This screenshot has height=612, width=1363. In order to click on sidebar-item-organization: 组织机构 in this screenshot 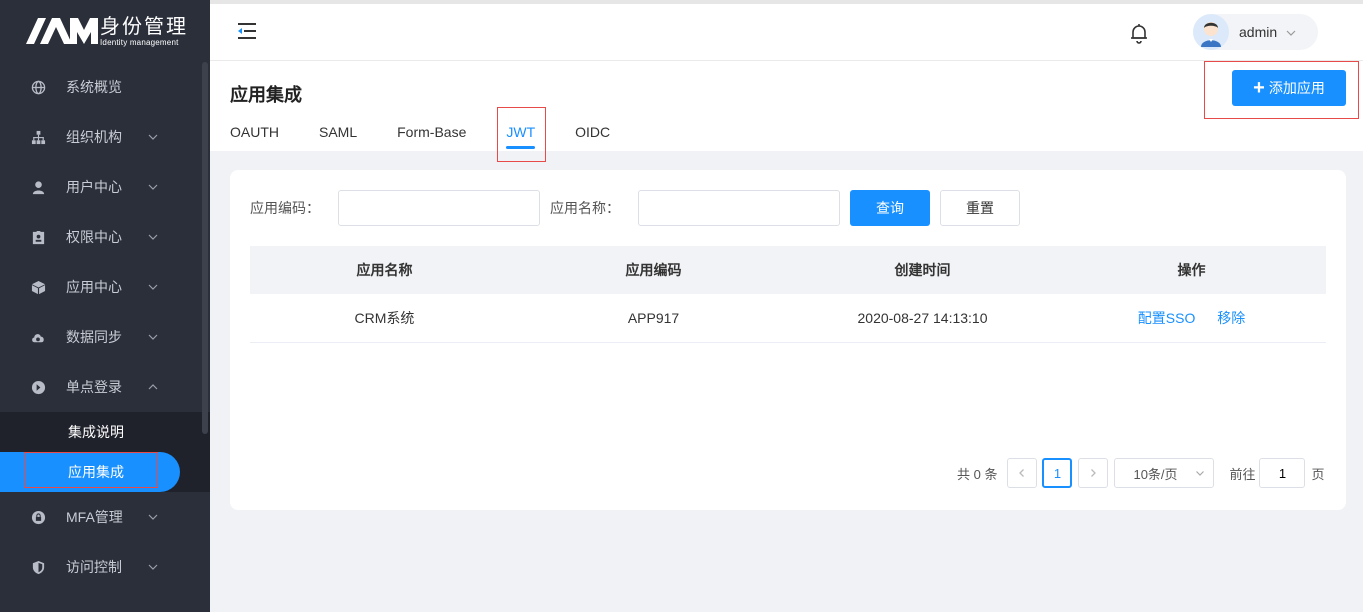, I will do `click(105, 137)`.